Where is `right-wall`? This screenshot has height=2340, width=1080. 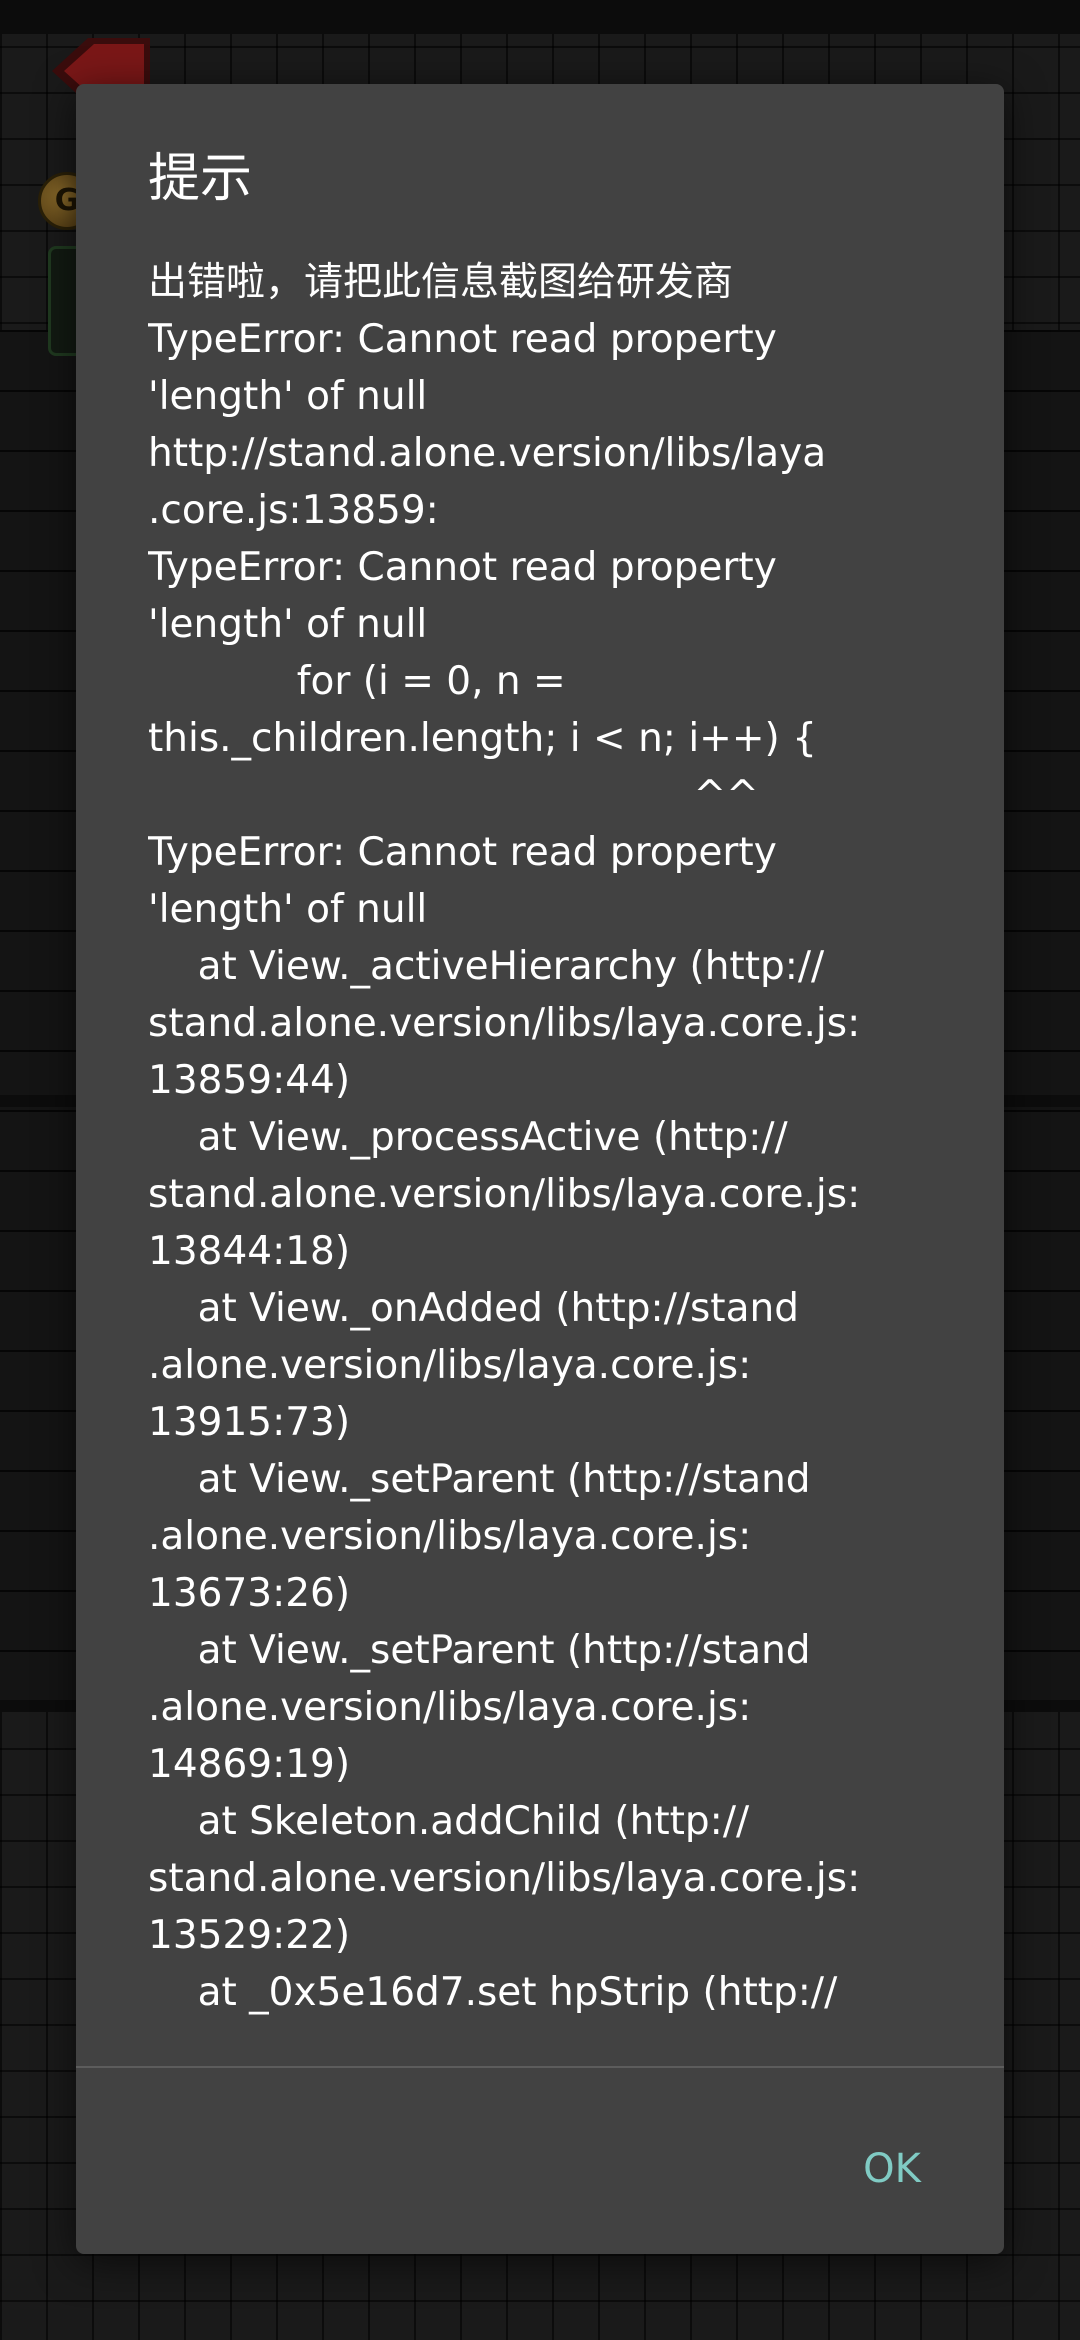
right-wall is located at coordinates (1042, 1015).